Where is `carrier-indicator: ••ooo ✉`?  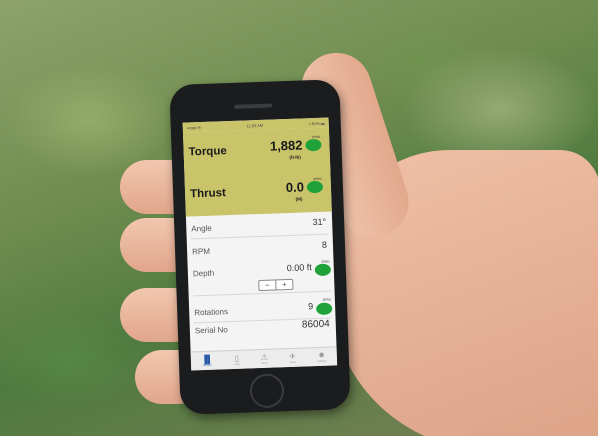
carrier-indicator: ••ooo ✉ is located at coordinates (193, 127).